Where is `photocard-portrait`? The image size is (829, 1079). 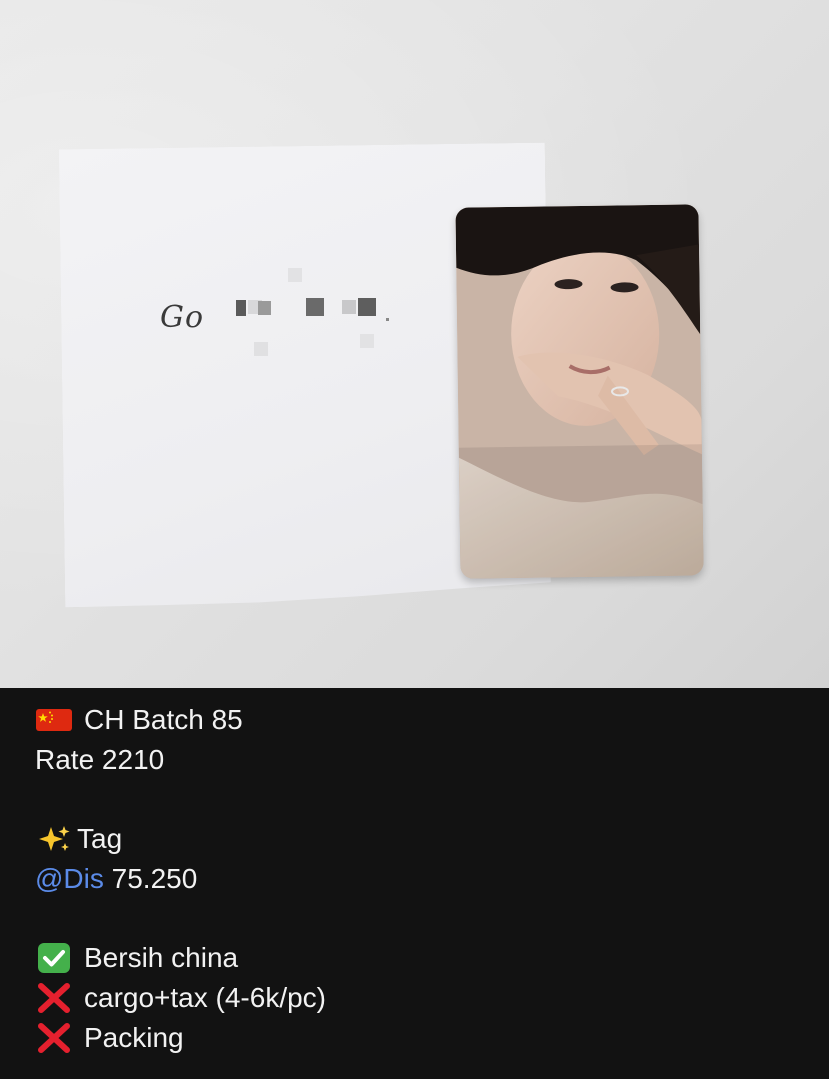
photocard-portrait is located at coordinates (579, 391).